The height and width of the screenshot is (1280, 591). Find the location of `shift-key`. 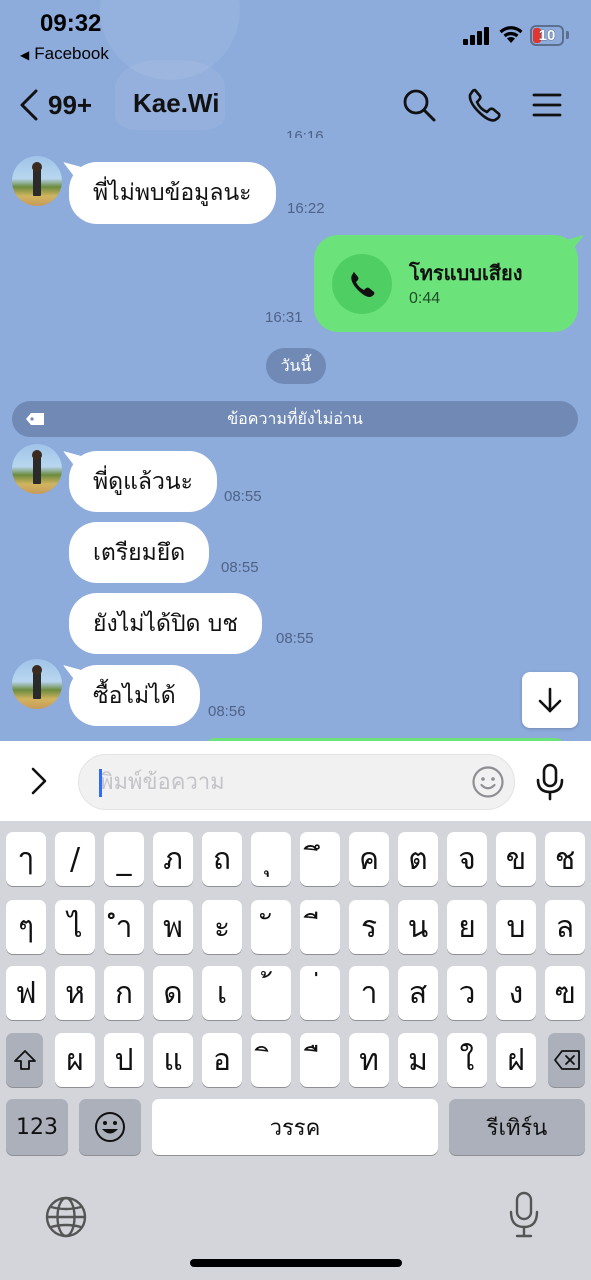

shift-key is located at coordinates (24, 1060).